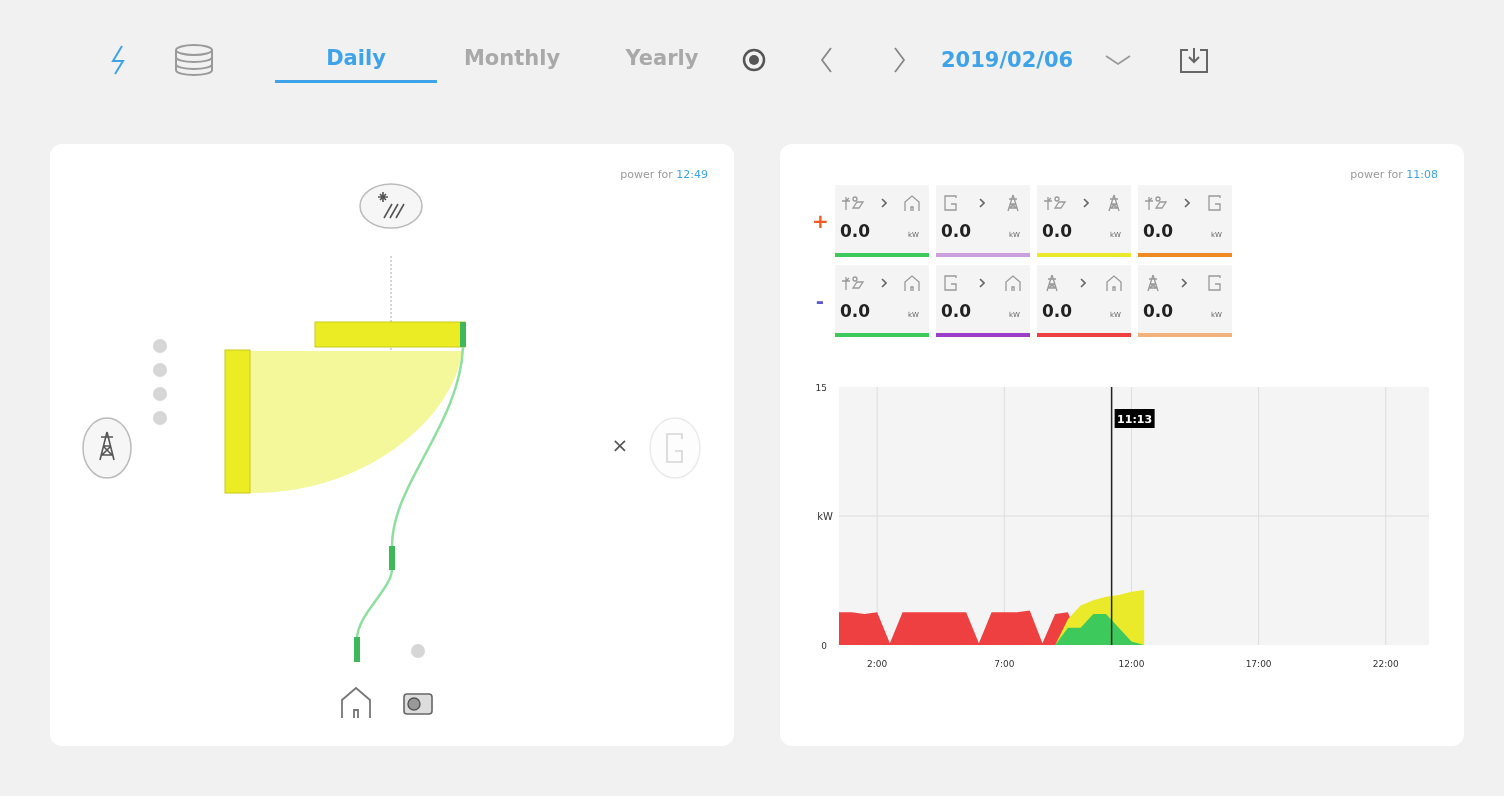 This screenshot has width=1504, height=796. Describe the element at coordinates (1004, 664) in the screenshot. I see `x-tick-label: 7:00` at that location.